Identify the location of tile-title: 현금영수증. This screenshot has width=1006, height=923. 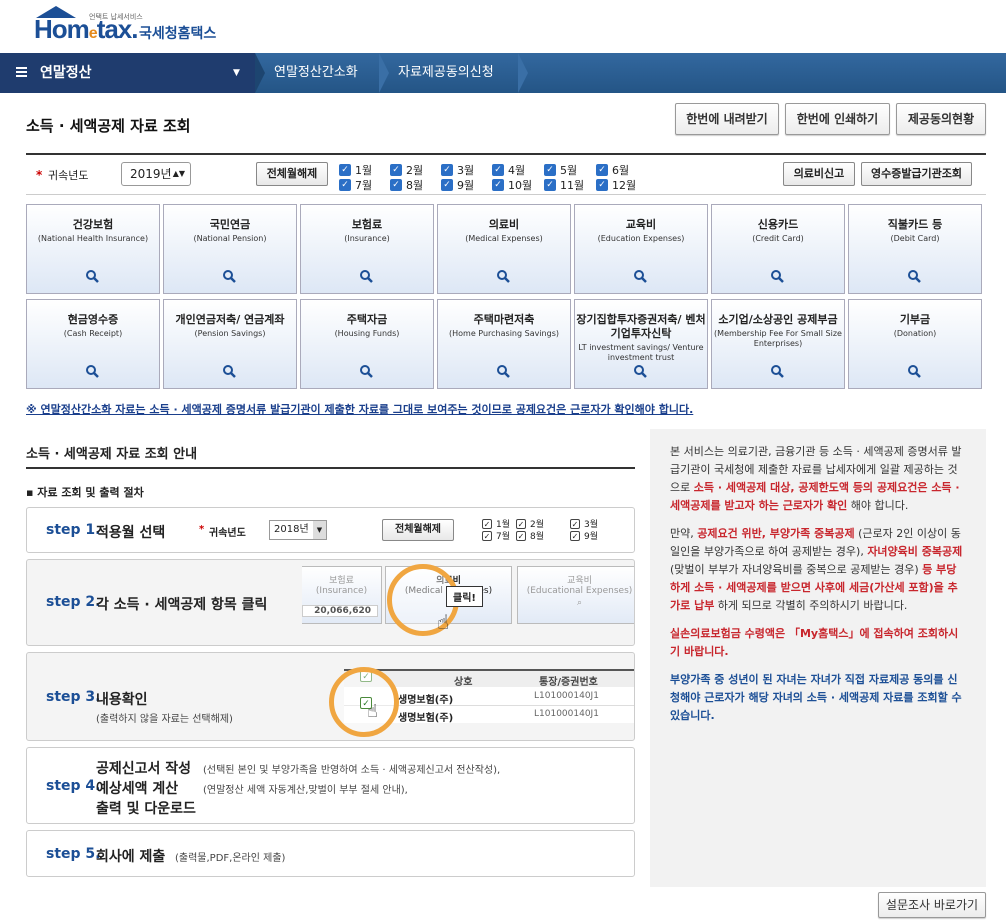
(93, 319).